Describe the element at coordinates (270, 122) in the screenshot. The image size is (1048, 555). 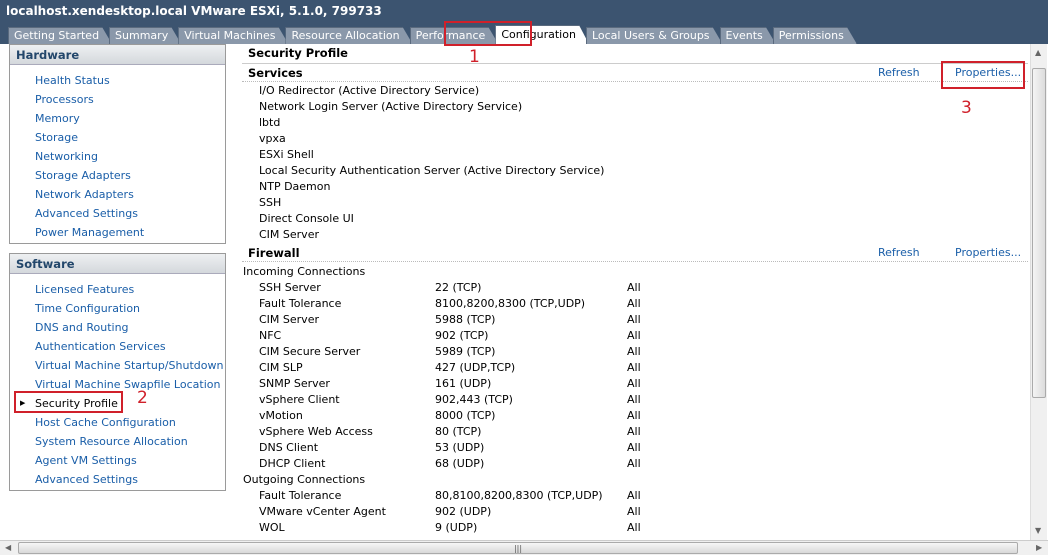
I see `service-item: lbtd` at that location.